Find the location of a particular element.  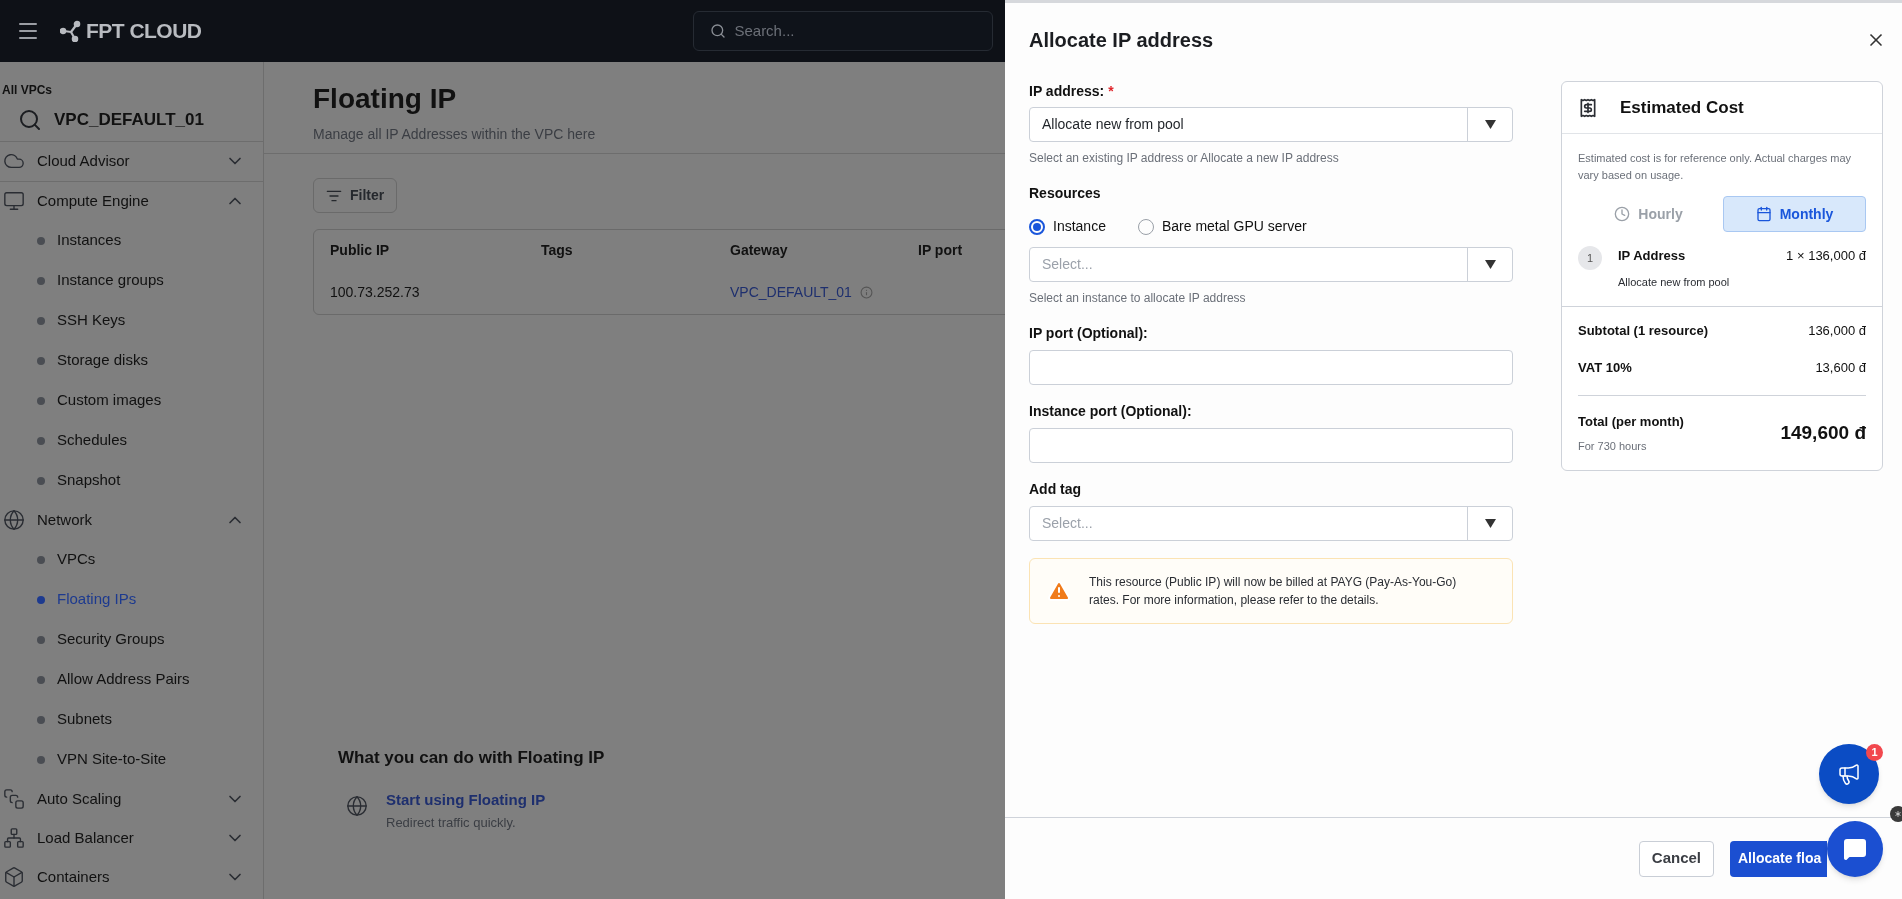

summary-label: VAT 10% is located at coordinates (1605, 367).